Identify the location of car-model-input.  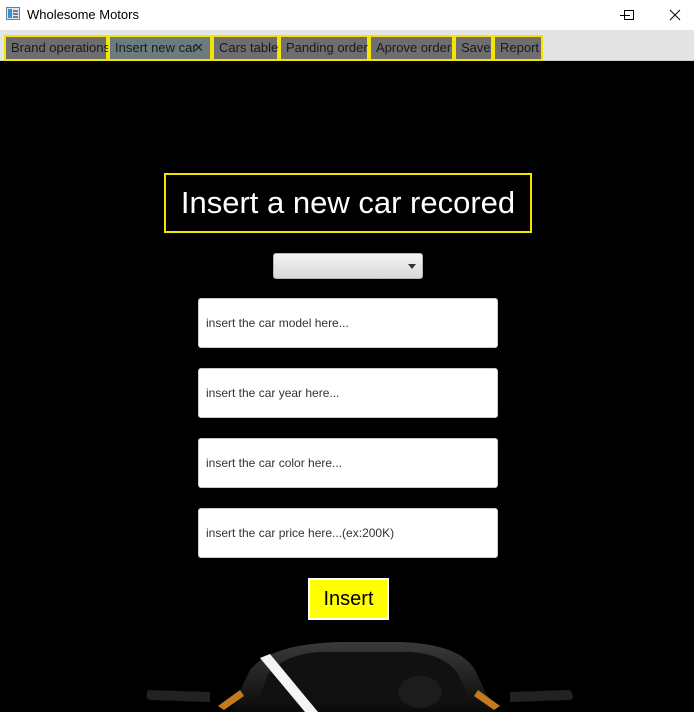
(348, 323).